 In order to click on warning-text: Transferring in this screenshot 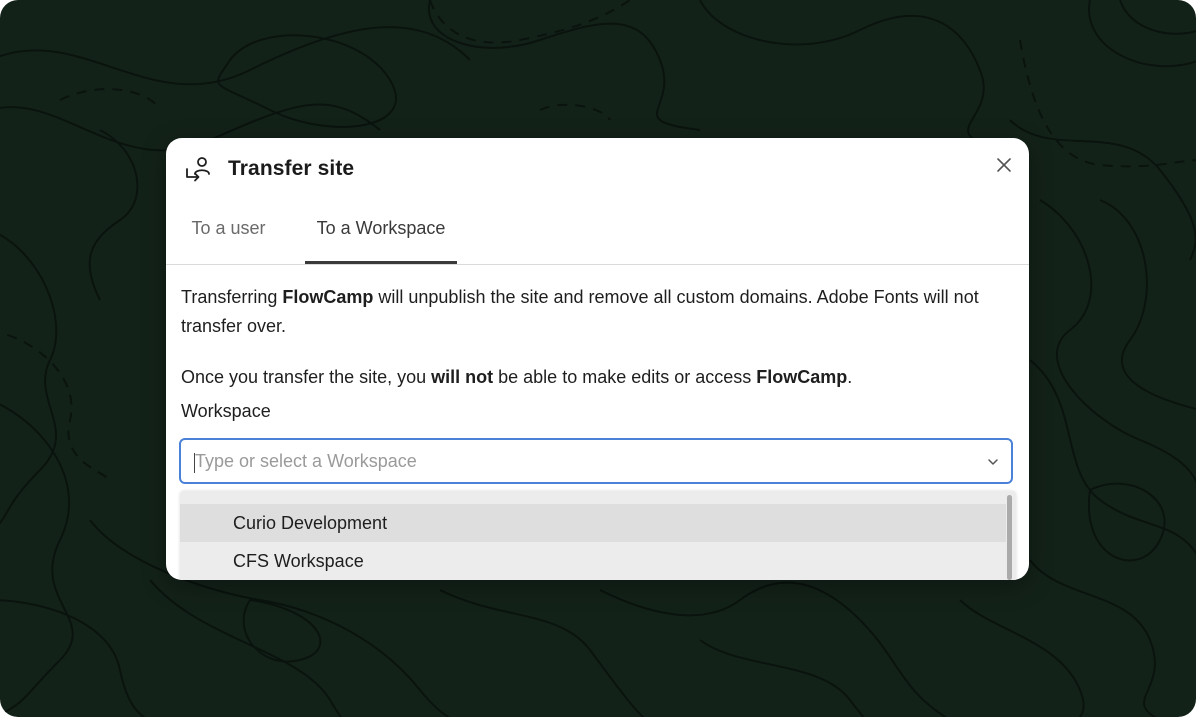, I will do `click(232, 297)`.